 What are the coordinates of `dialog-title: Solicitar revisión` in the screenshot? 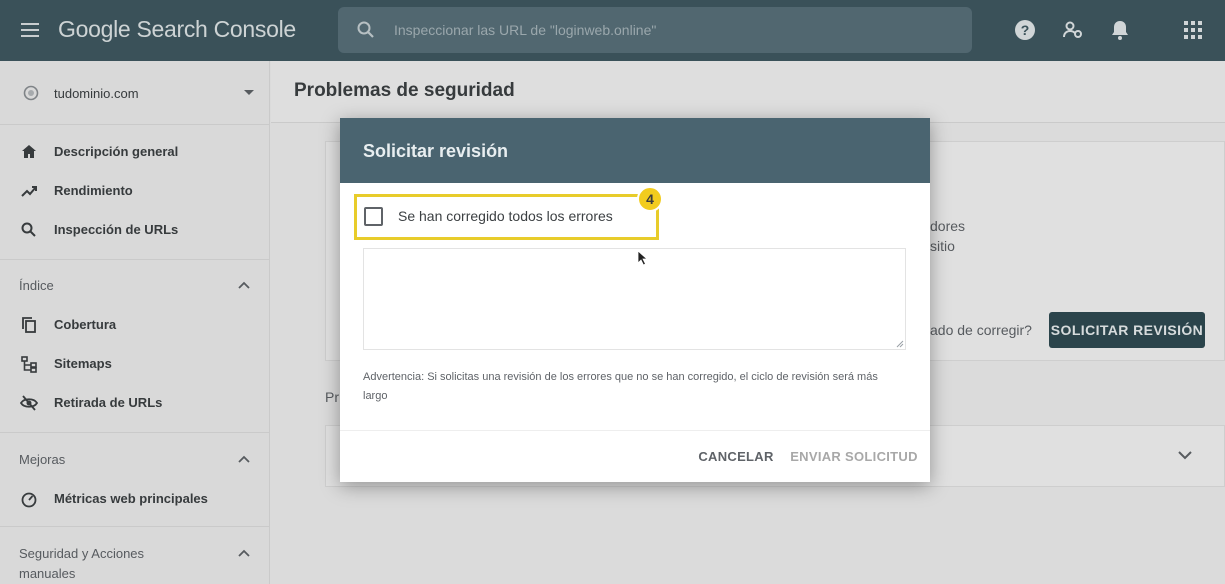 It's located at (436, 151).